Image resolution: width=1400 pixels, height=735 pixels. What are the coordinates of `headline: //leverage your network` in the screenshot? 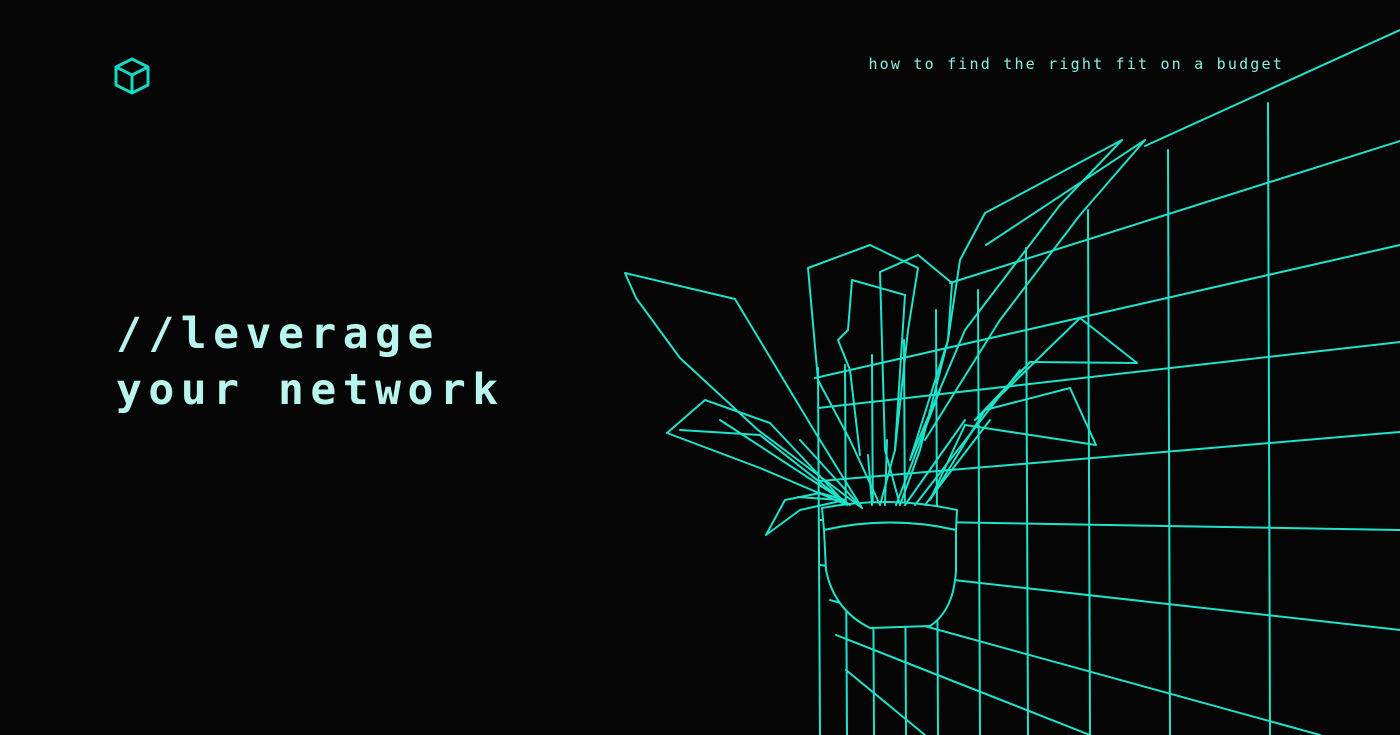 It's located at (310, 362).